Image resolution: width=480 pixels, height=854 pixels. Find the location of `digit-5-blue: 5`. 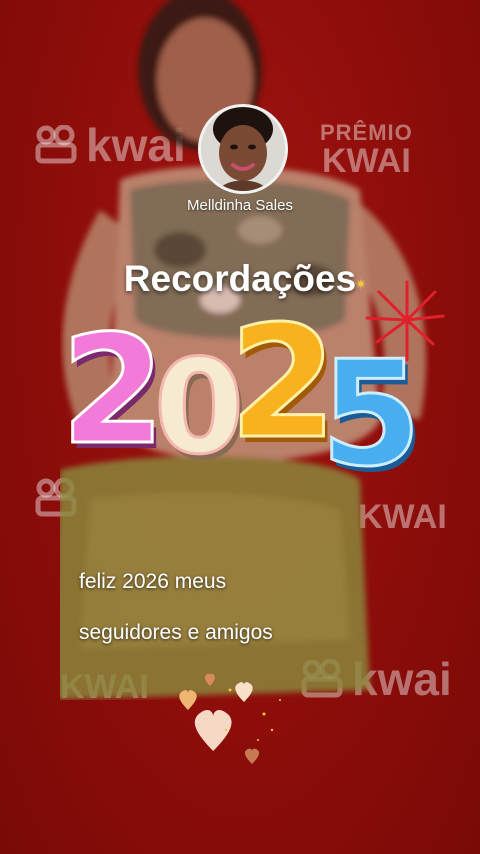

digit-5-blue: 5 is located at coordinates (371, 405).